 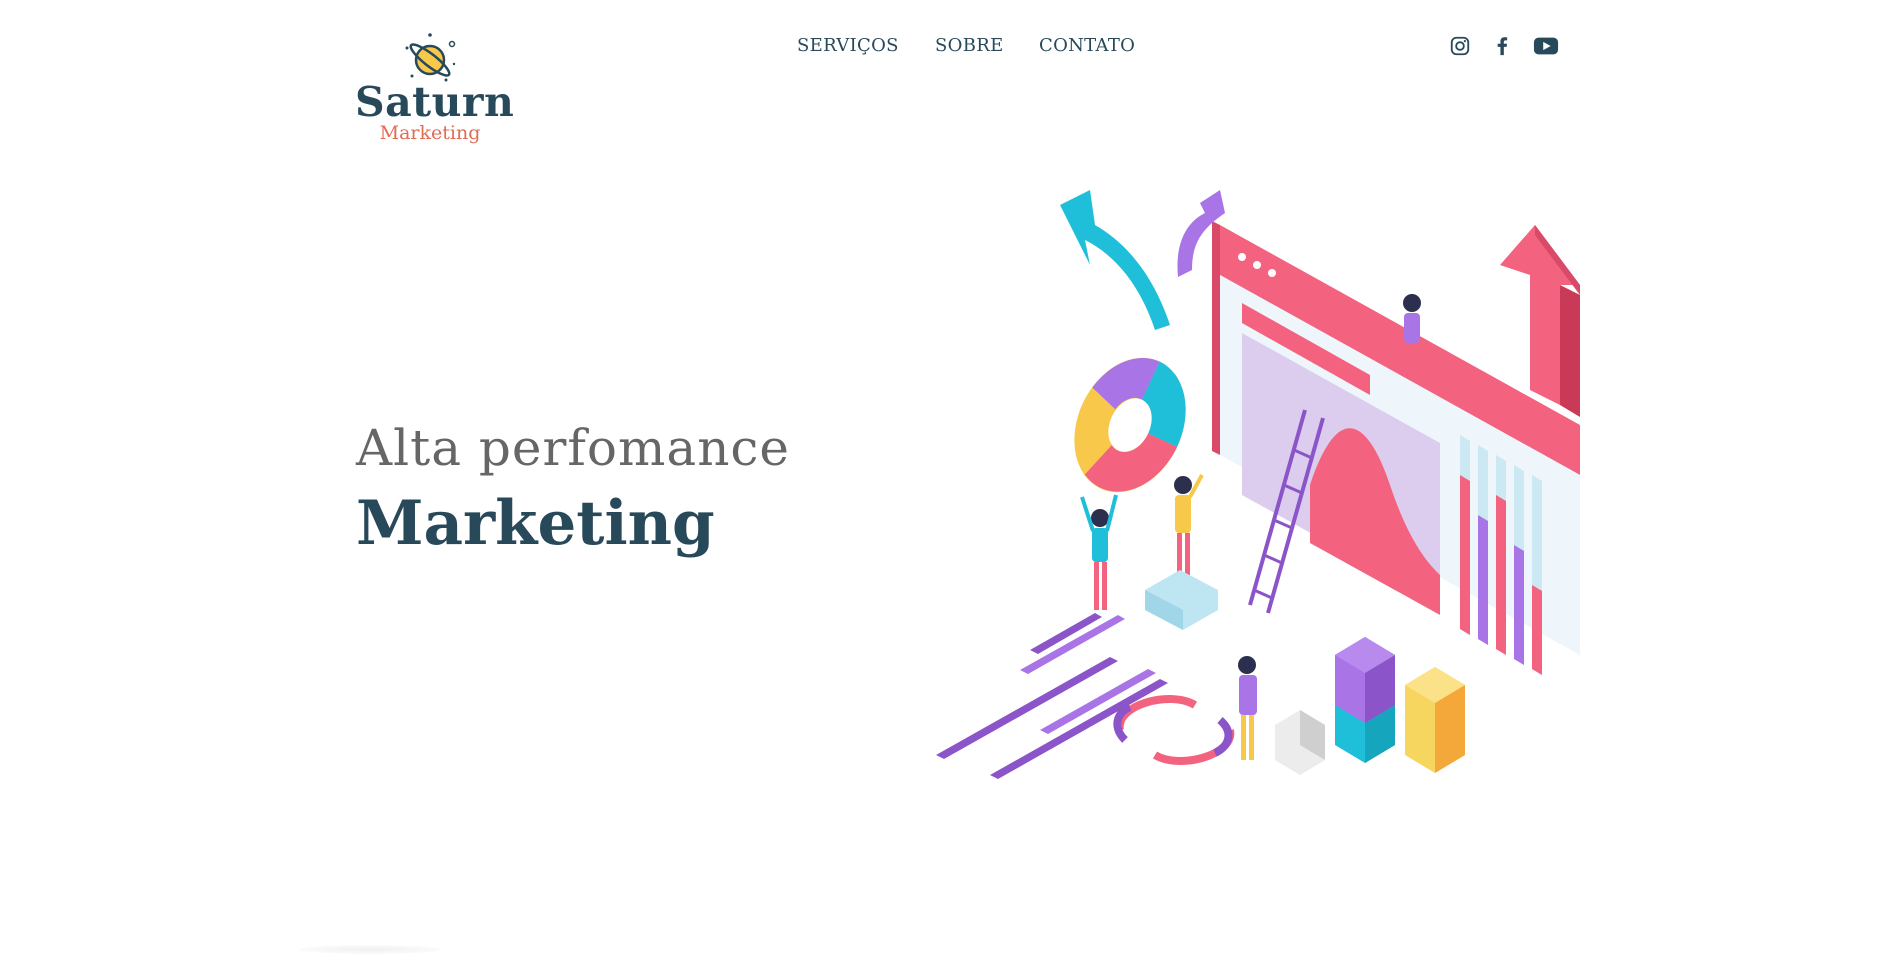 What do you see at coordinates (1174, 730) in the screenshot?
I see `cycle-arrows` at bounding box center [1174, 730].